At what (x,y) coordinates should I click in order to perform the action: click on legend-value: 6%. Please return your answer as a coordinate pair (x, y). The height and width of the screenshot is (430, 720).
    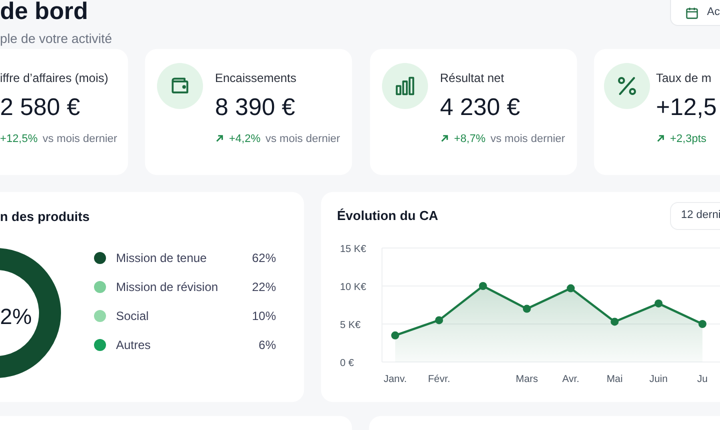
    Looking at the image, I should click on (267, 345).